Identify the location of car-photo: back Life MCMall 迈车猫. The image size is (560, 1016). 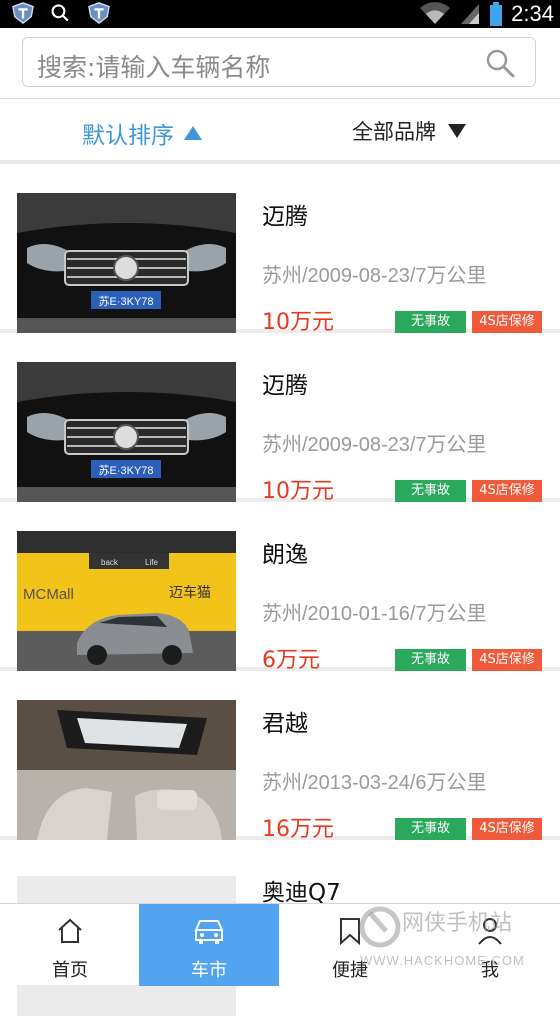
(126, 601).